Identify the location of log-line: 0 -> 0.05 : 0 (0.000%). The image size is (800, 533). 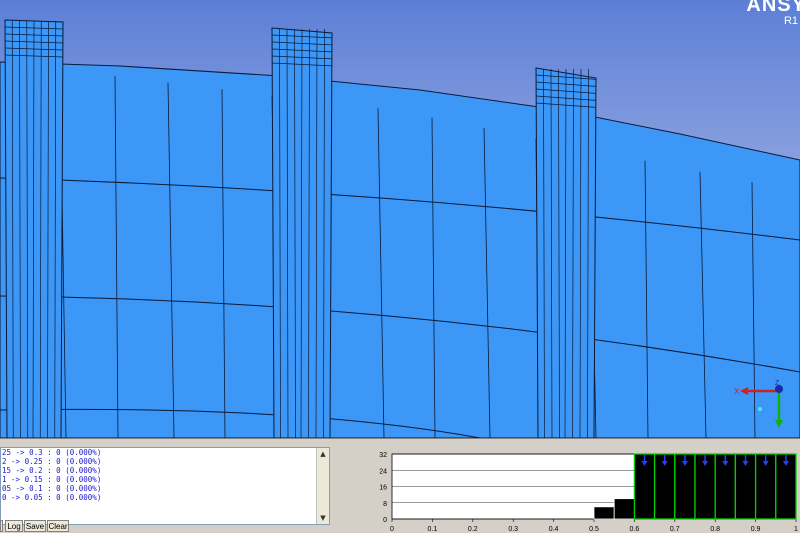
(52, 497).